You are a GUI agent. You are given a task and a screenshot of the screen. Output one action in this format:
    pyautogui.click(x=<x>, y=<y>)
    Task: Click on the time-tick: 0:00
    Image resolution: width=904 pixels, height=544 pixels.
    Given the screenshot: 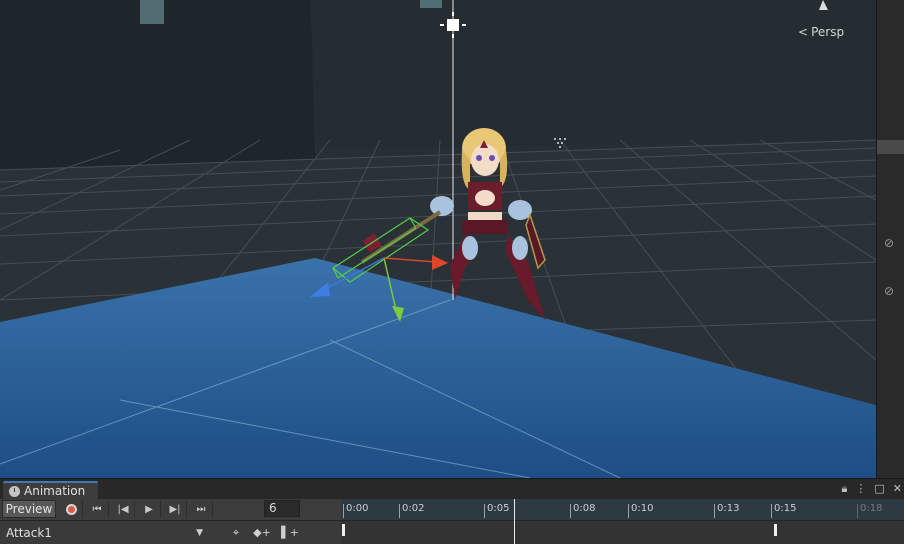 What is the action you would take?
    pyautogui.click(x=355, y=511)
    